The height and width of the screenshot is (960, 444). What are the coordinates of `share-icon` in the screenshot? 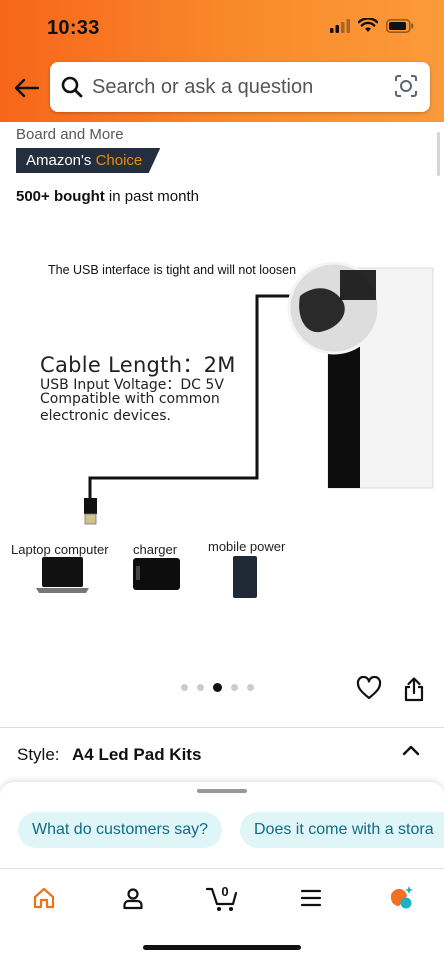 It's located at (414, 689).